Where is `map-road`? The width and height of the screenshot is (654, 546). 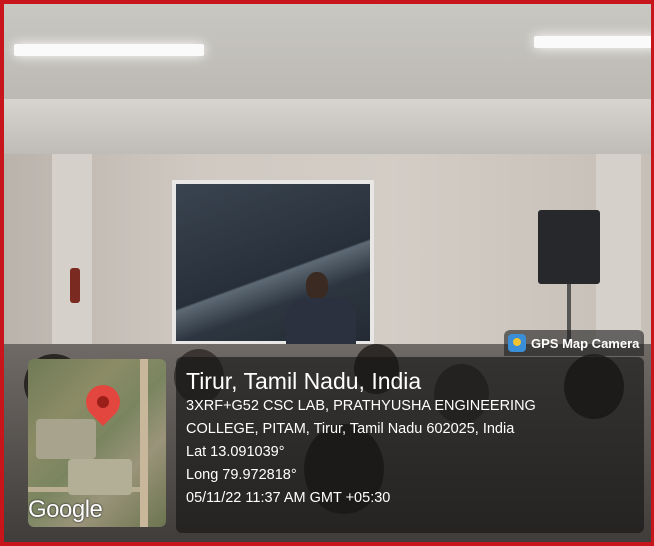 map-road is located at coordinates (144, 443).